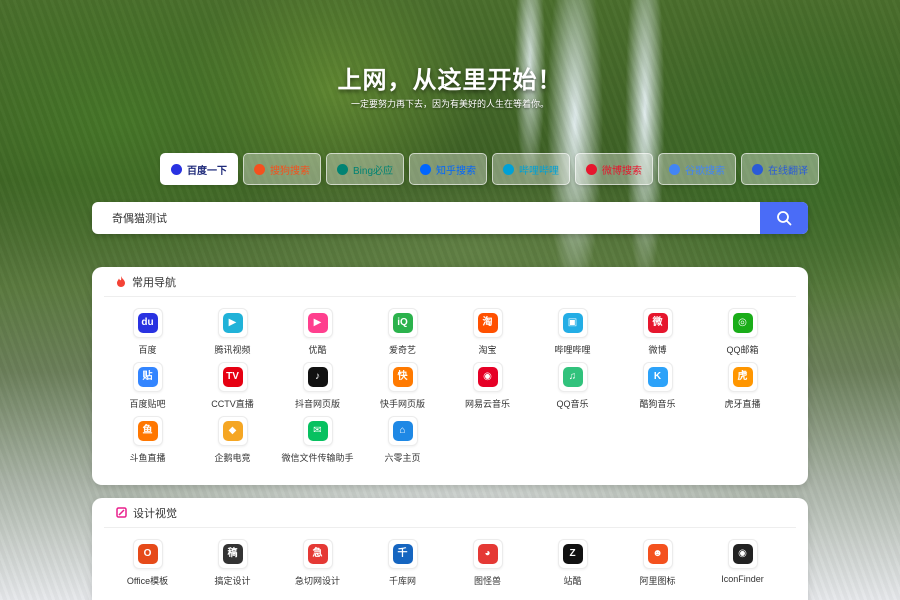 The height and width of the screenshot is (600, 900). I want to click on nav-link-label: 淘宝, so click(487, 350).